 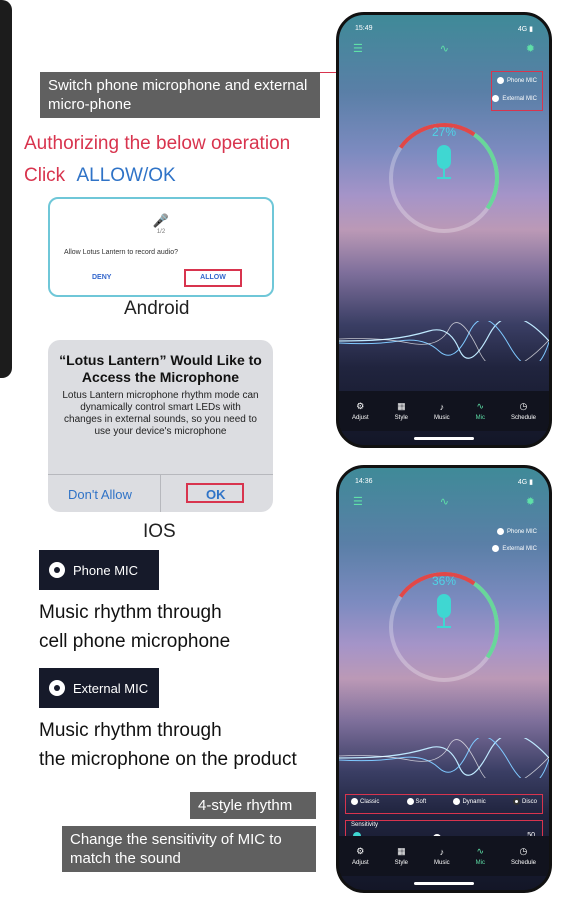 I want to click on phone1-time: 15:49, so click(x=364, y=28).